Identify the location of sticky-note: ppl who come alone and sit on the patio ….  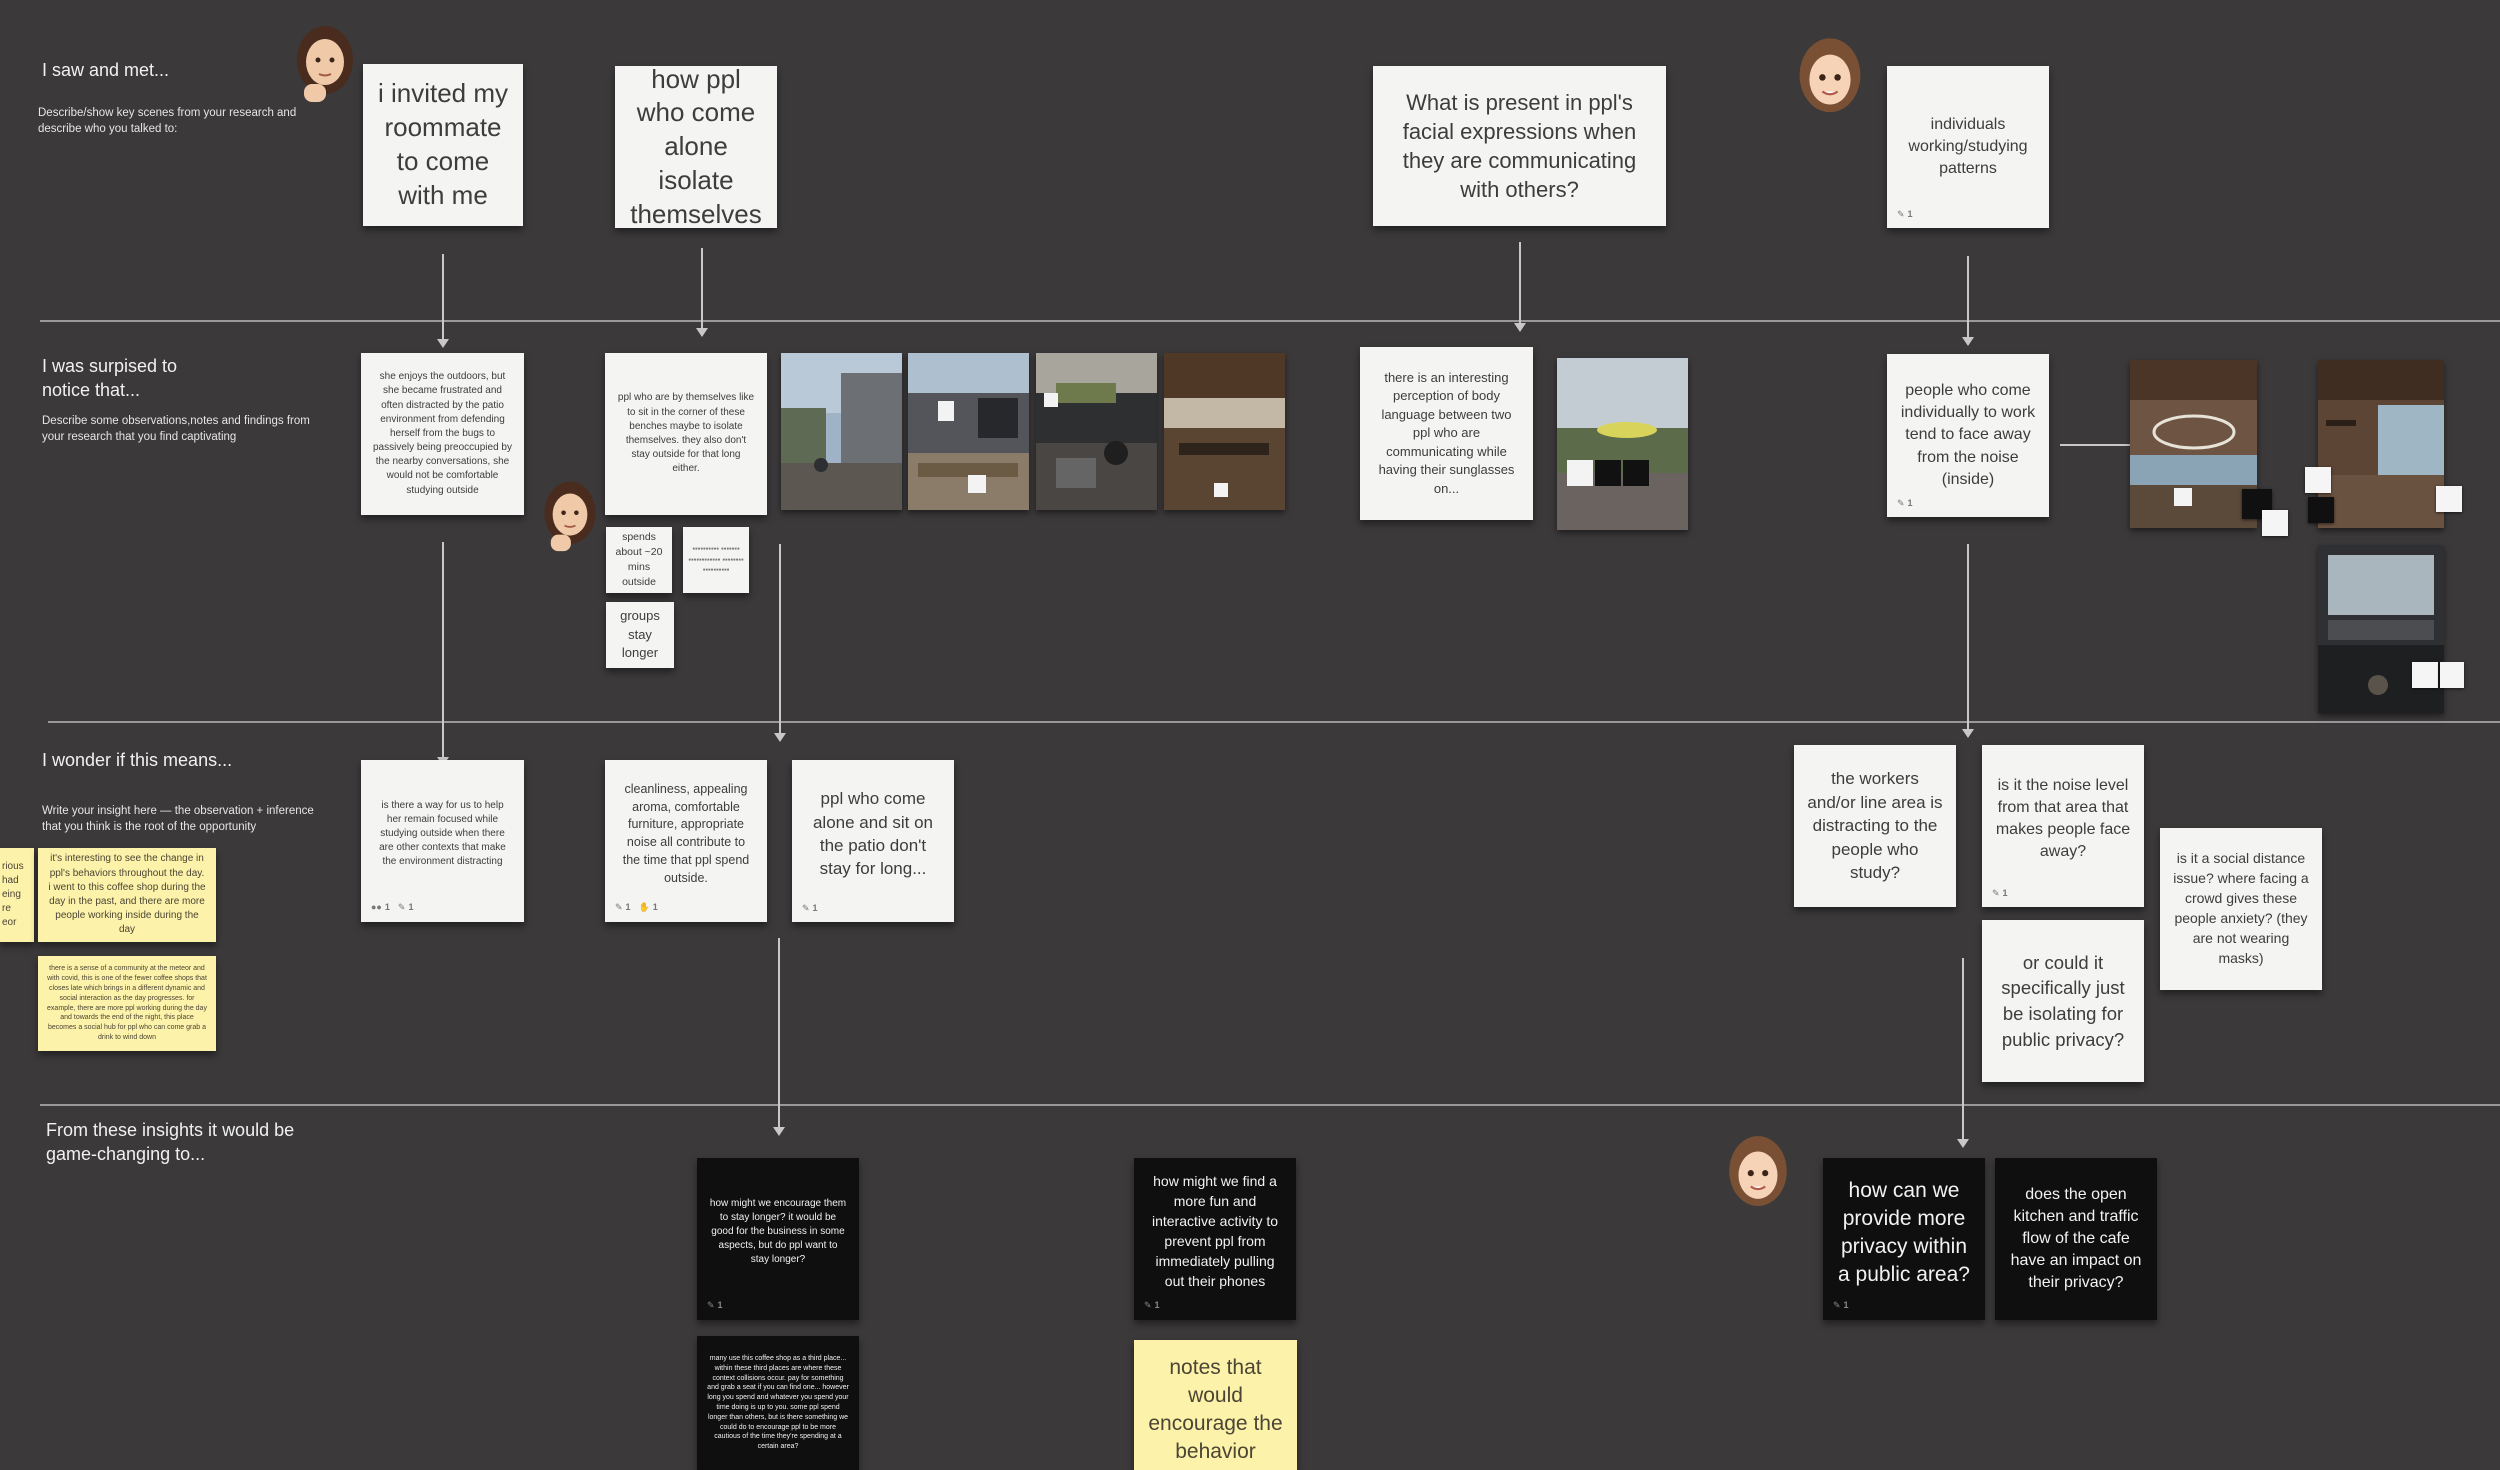
(873, 841).